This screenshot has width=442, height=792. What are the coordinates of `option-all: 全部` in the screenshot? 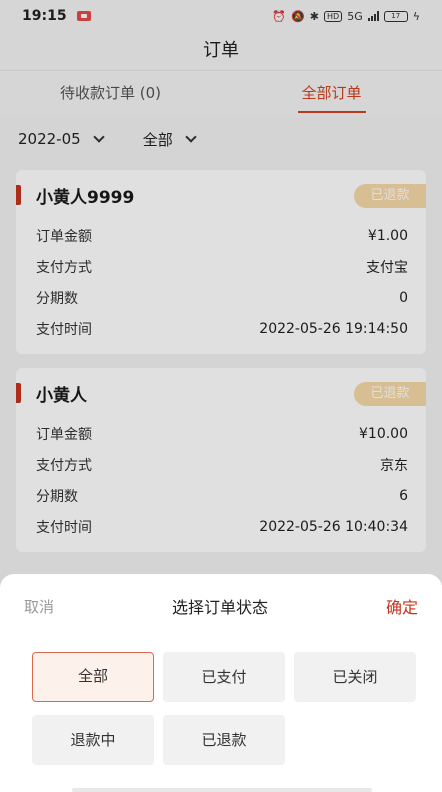 It's located at (93, 677).